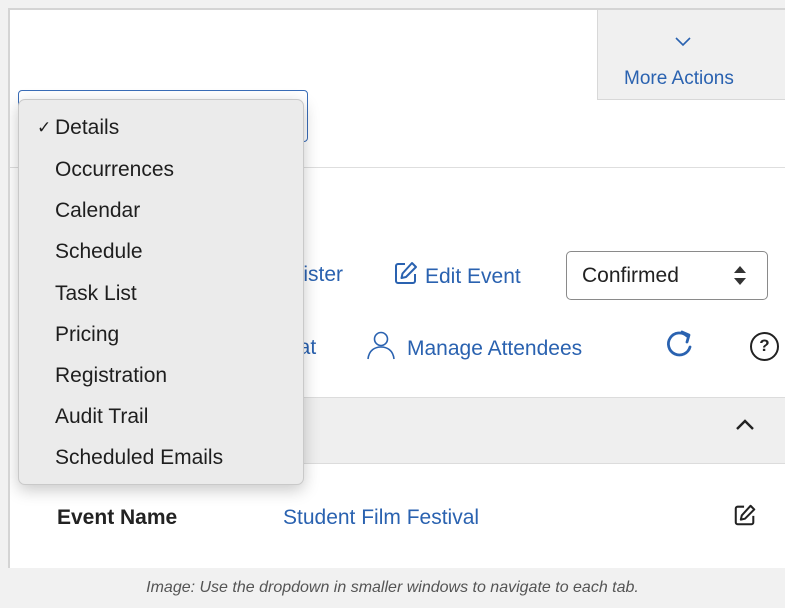 The image size is (785, 608). What do you see at coordinates (764, 346) in the screenshot?
I see `help-icon: ?` at bounding box center [764, 346].